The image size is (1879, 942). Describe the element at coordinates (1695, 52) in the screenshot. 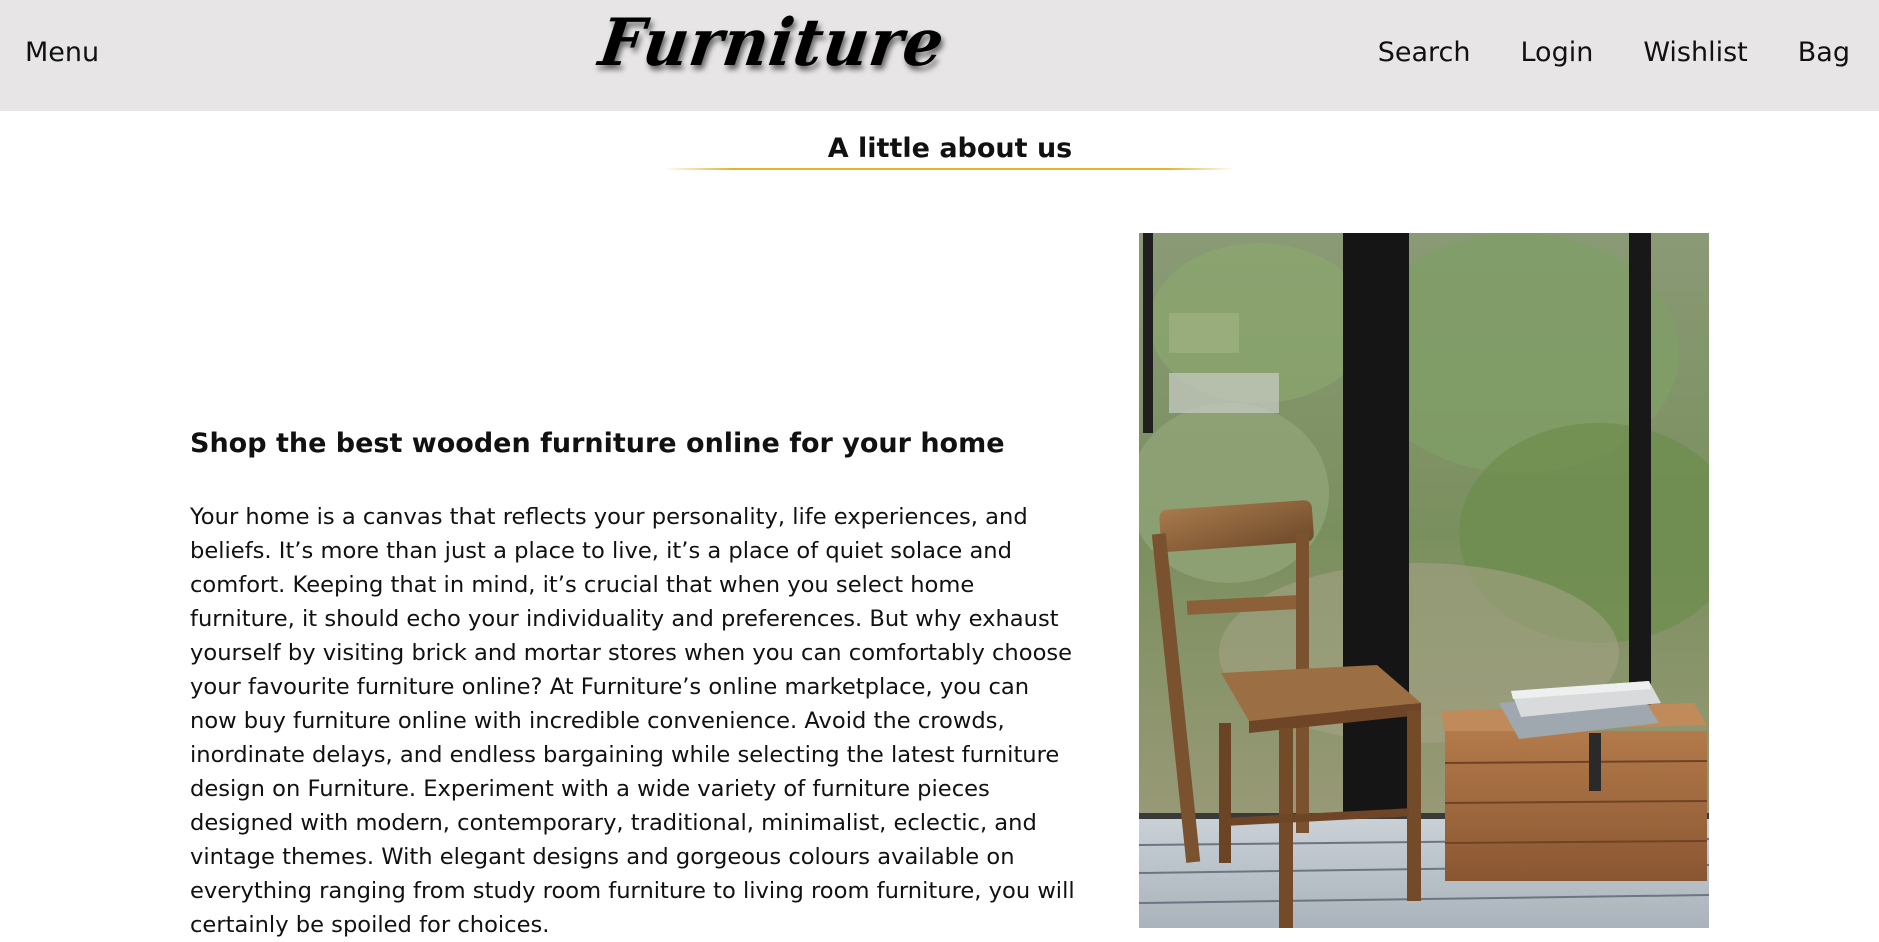

I see `nav-wishlist-link: Wishlist` at that location.